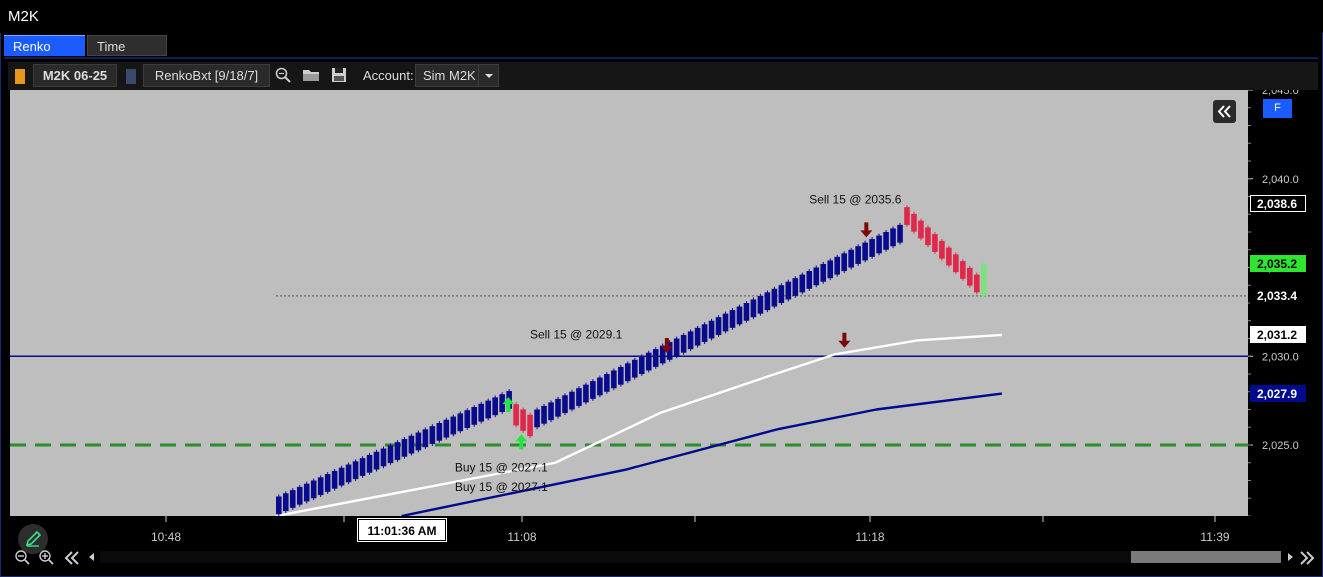 This screenshot has width=1323, height=577. I want to click on account-selector: Sim M2K, so click(447, 75).